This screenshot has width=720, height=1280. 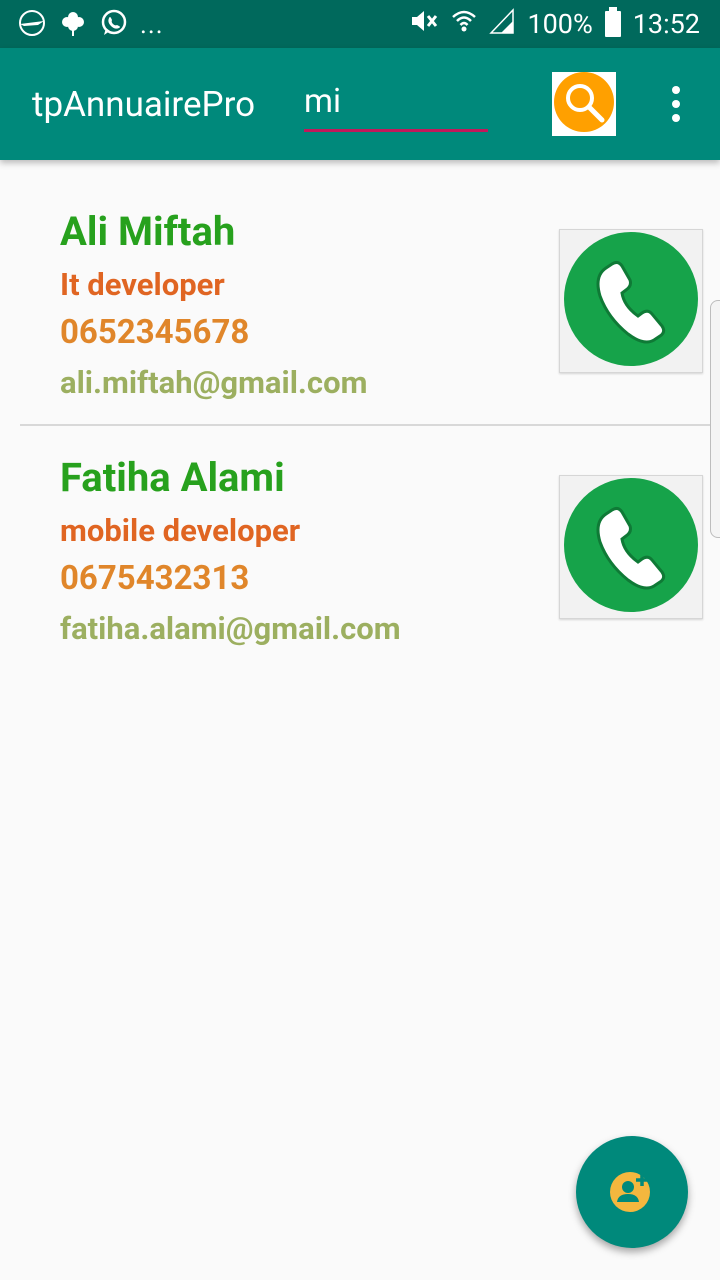 What do you see at coordinates (560, 24) in the screenshot?
I see `battery-percent: 100%` at bounding box center [560, 24].